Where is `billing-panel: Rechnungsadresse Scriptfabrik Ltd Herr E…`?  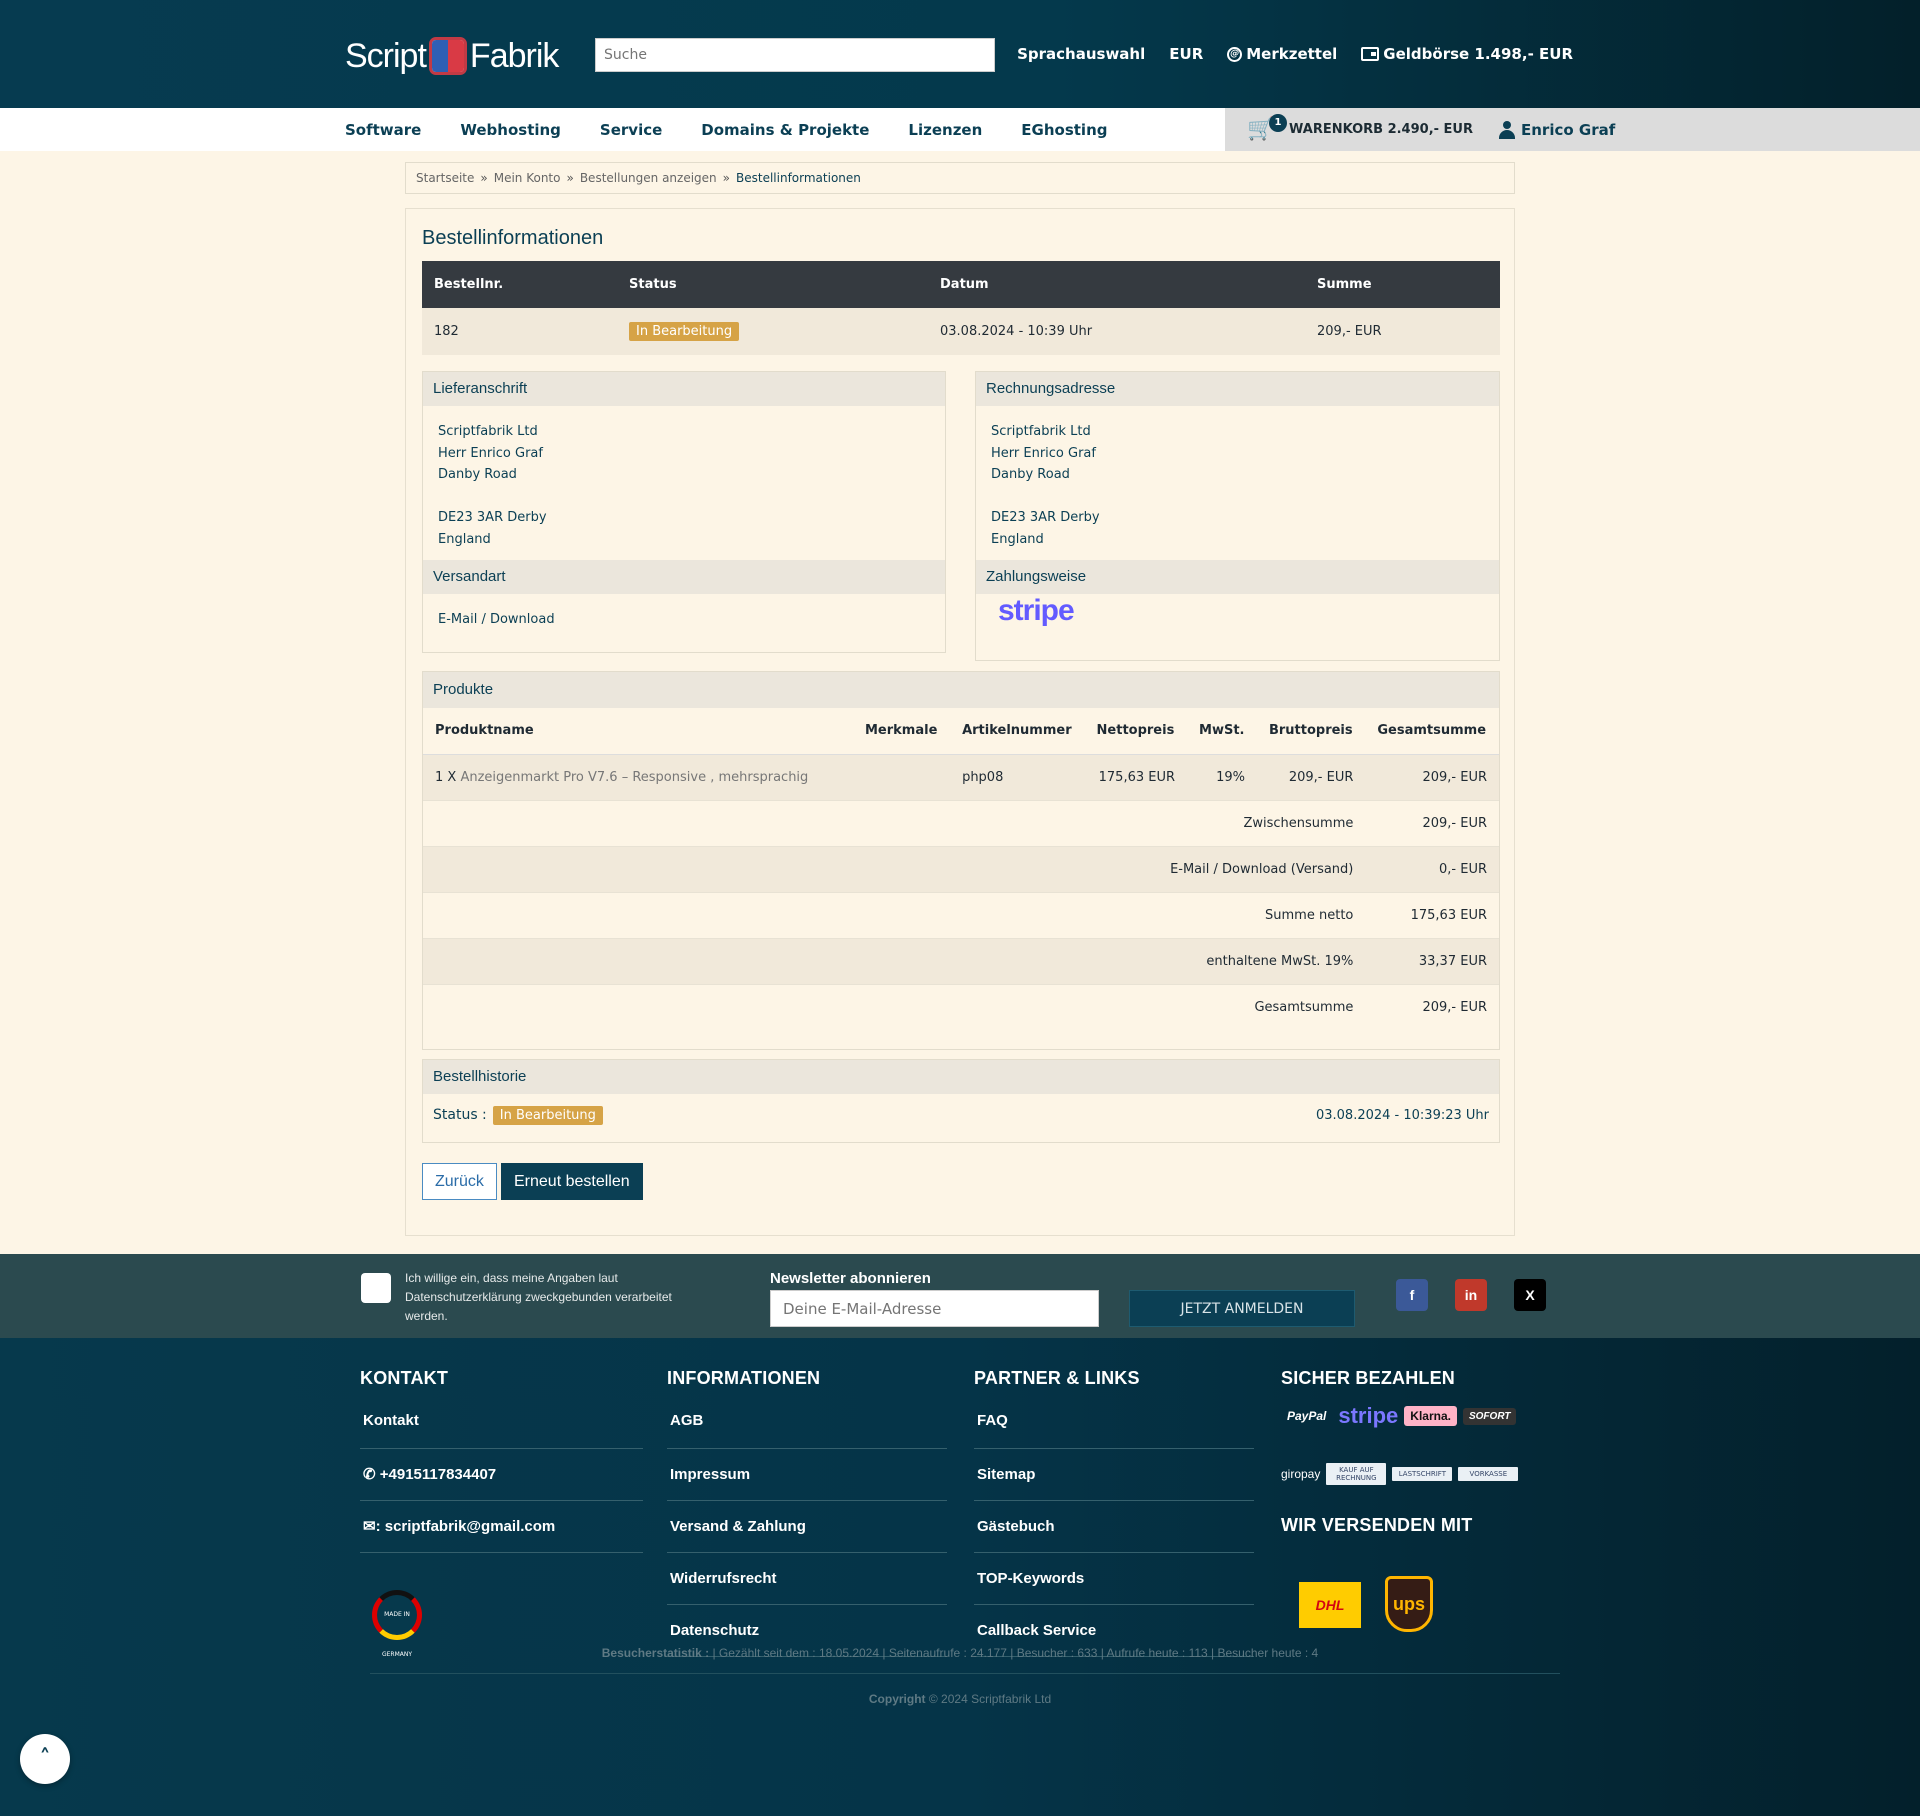 billing-panel: Rechnungsadresse Scriptfabrik Ltd Herr E… is located at coordinates (1237, 516).